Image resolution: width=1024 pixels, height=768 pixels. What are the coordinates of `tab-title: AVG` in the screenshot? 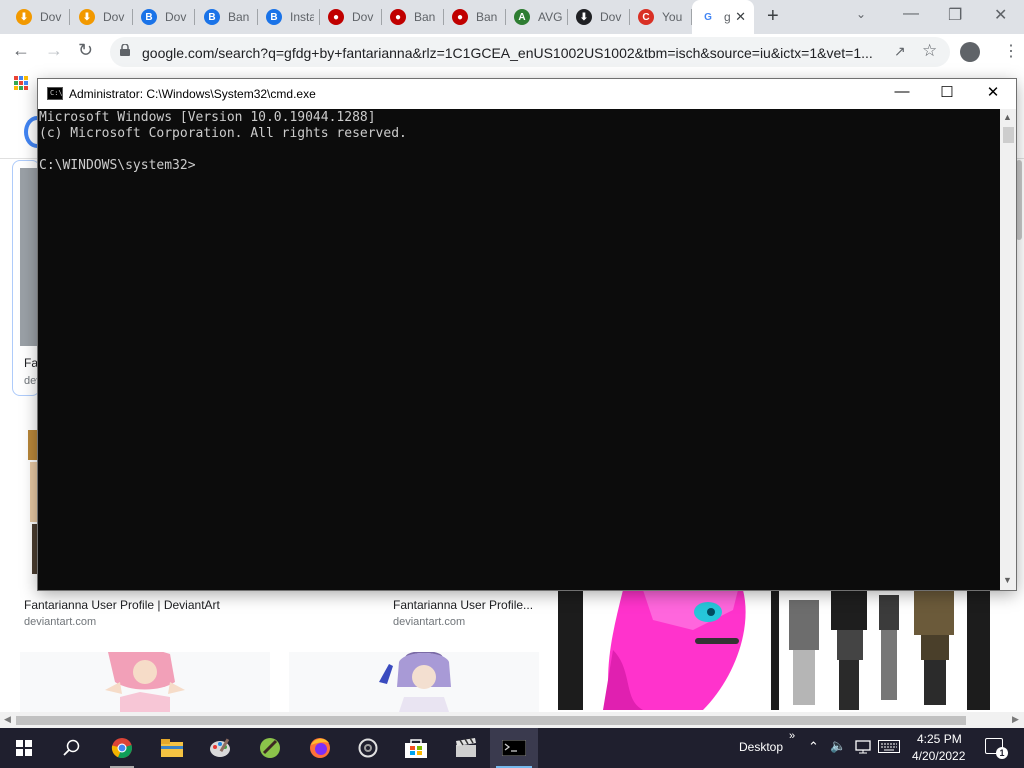 It's located at (550, 17).